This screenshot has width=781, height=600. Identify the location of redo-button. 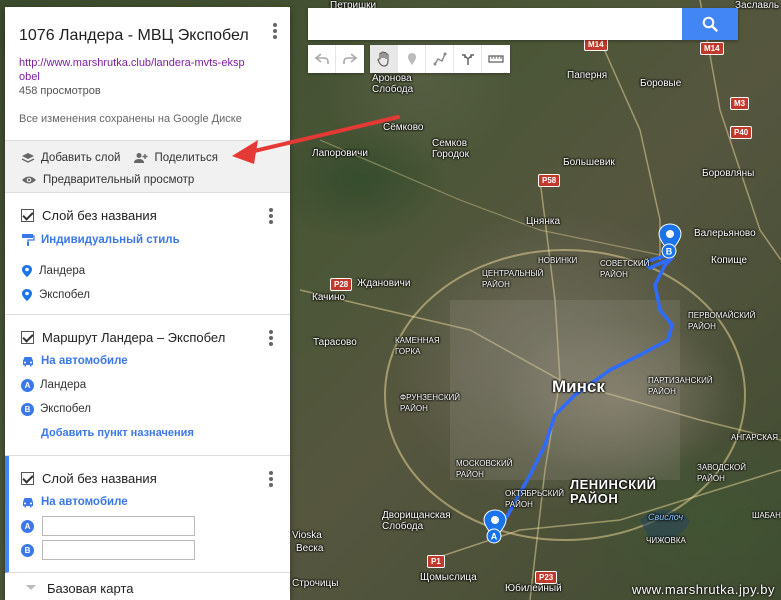
(350, 59).